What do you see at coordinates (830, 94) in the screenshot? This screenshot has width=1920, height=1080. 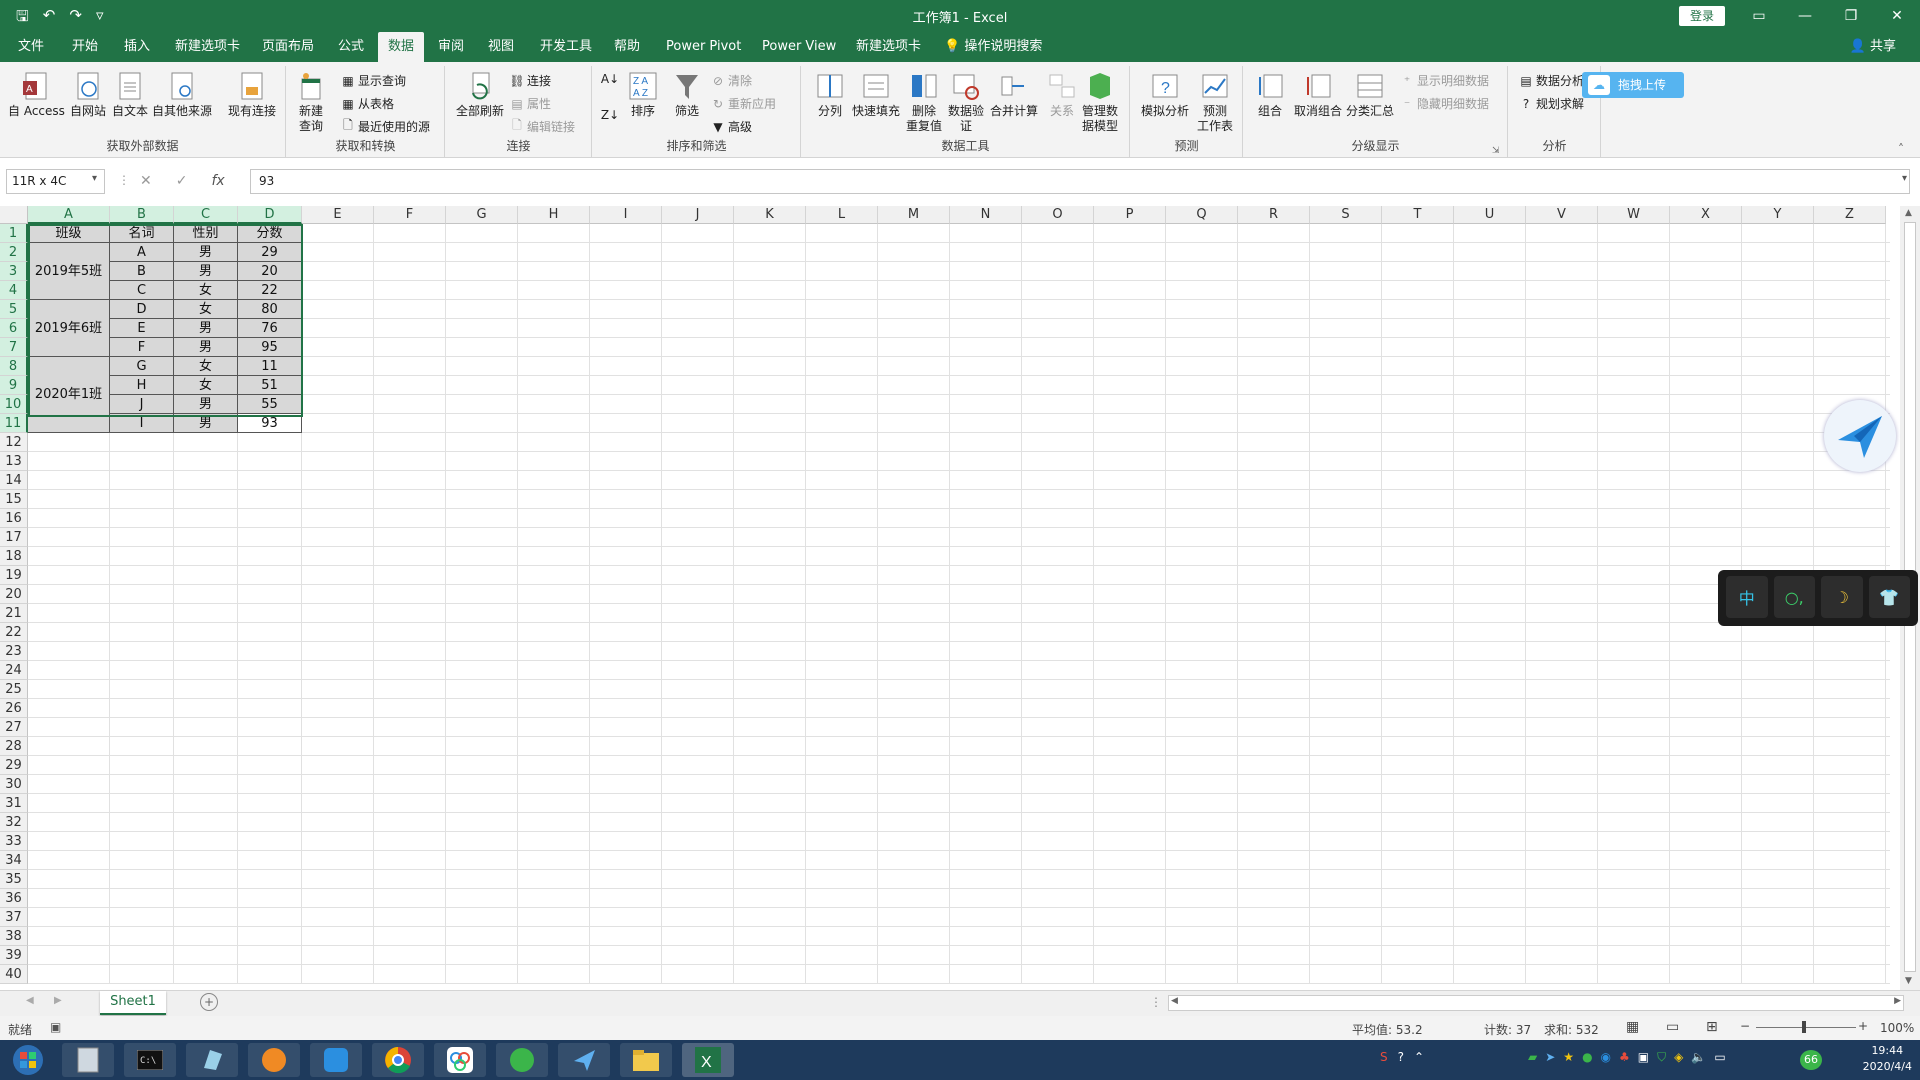 I see `text-to-columns-button: 分列` at bounding box center [830, 94].